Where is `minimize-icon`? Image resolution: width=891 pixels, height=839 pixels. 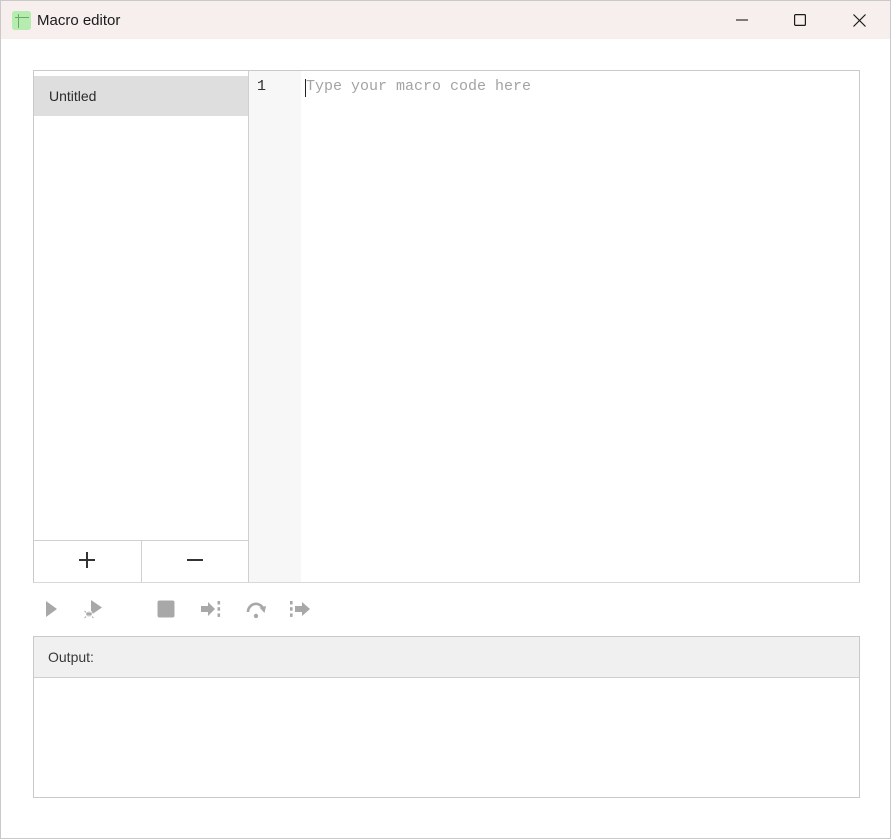
minimize-icon is located at coordinates (742, 20).